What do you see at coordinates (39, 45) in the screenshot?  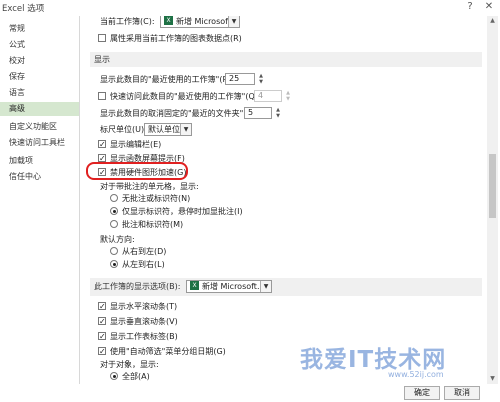 I see `sidebar-item-formulas: 公式` at bounding box center [39, 45].